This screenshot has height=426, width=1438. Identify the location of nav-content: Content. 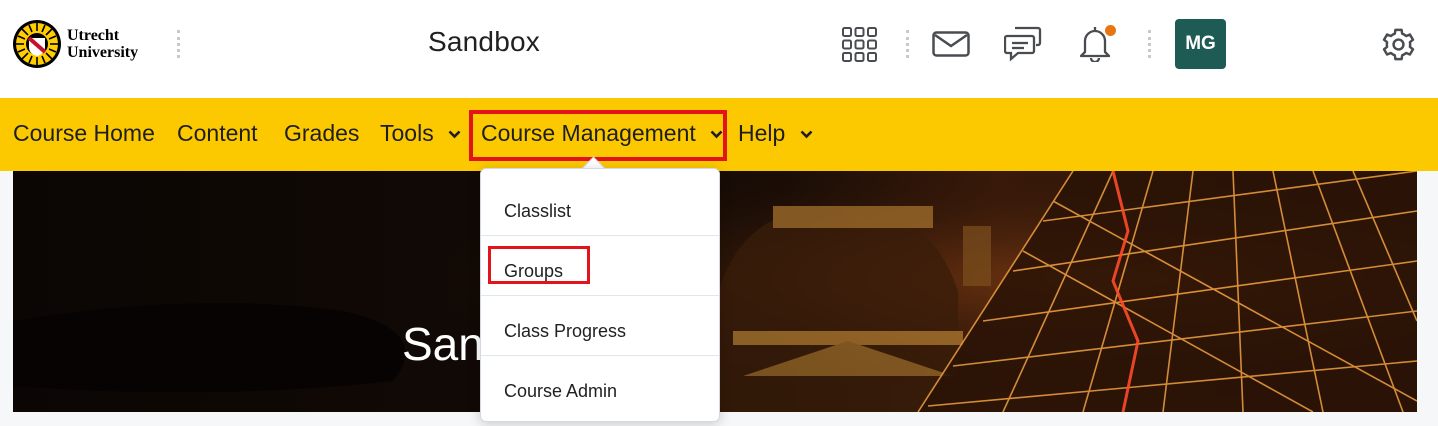
(217, 133).